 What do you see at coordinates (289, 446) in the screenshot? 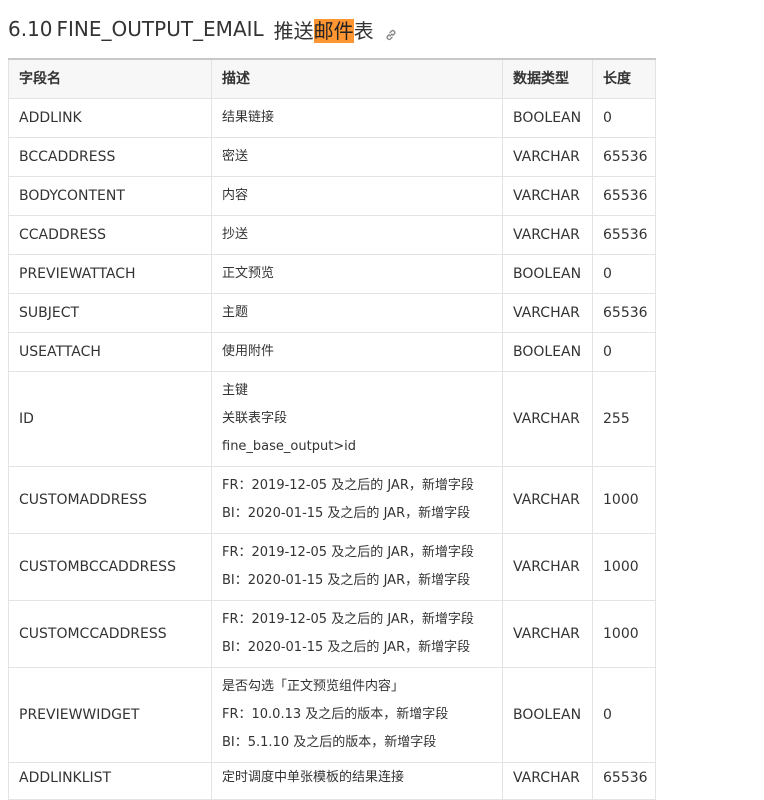
I see `description-line: fine_base_output>id` at bounding box center [289, 446].